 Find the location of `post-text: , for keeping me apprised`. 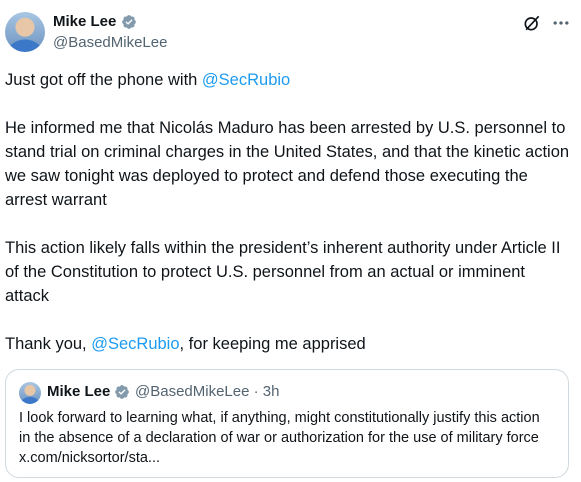

post-text: , for keeping me apprised is located at coordinates (272, 344).